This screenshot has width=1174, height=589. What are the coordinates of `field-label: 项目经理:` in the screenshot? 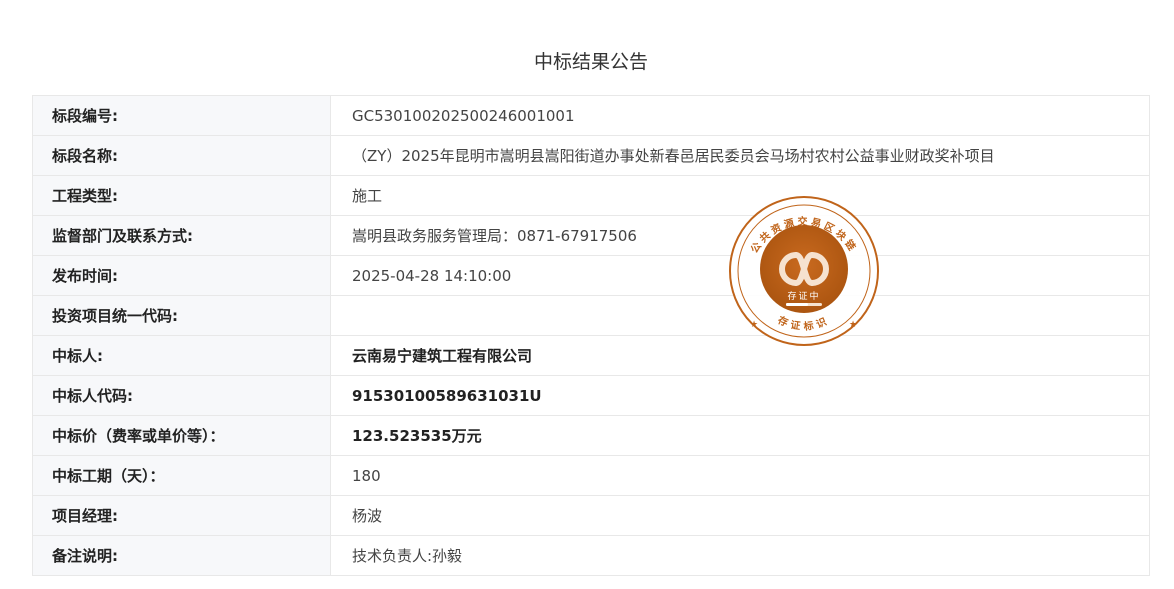 It's located at (181, 515).